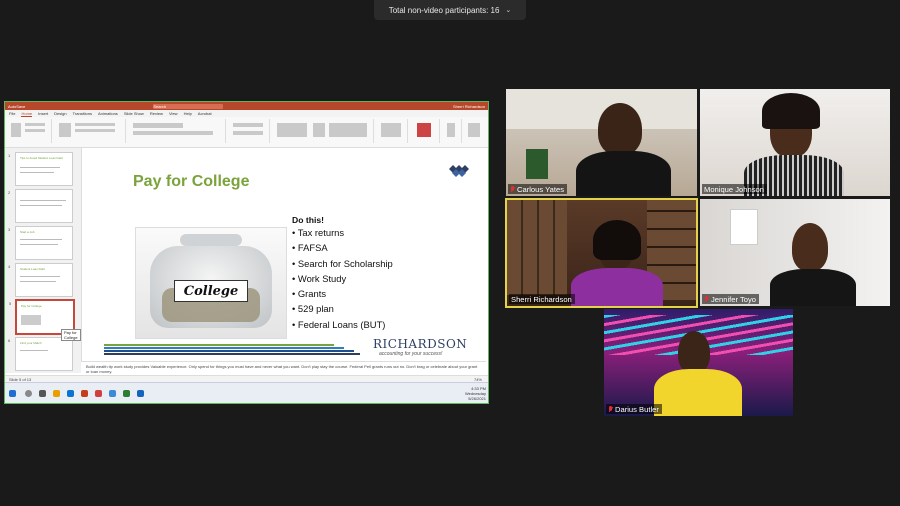 The width and height of the screenshot is (900, 506). What do you see at coordinates (191, 181) in the screenshot?
I see `slide-title: Pay for College` at bounding box center [191, 181].